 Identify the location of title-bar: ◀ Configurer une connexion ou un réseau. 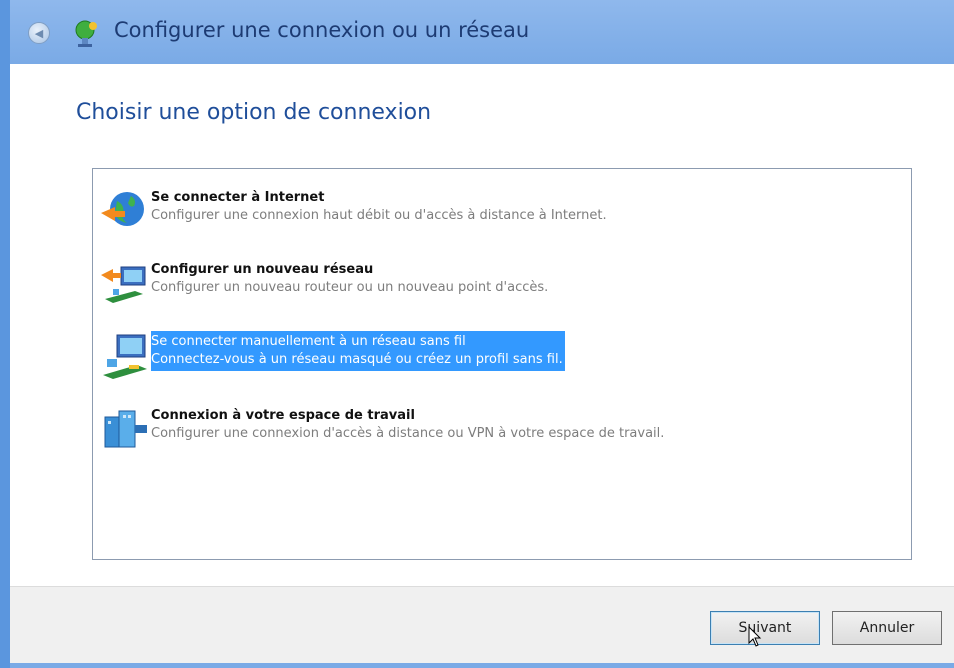
(482, 32).